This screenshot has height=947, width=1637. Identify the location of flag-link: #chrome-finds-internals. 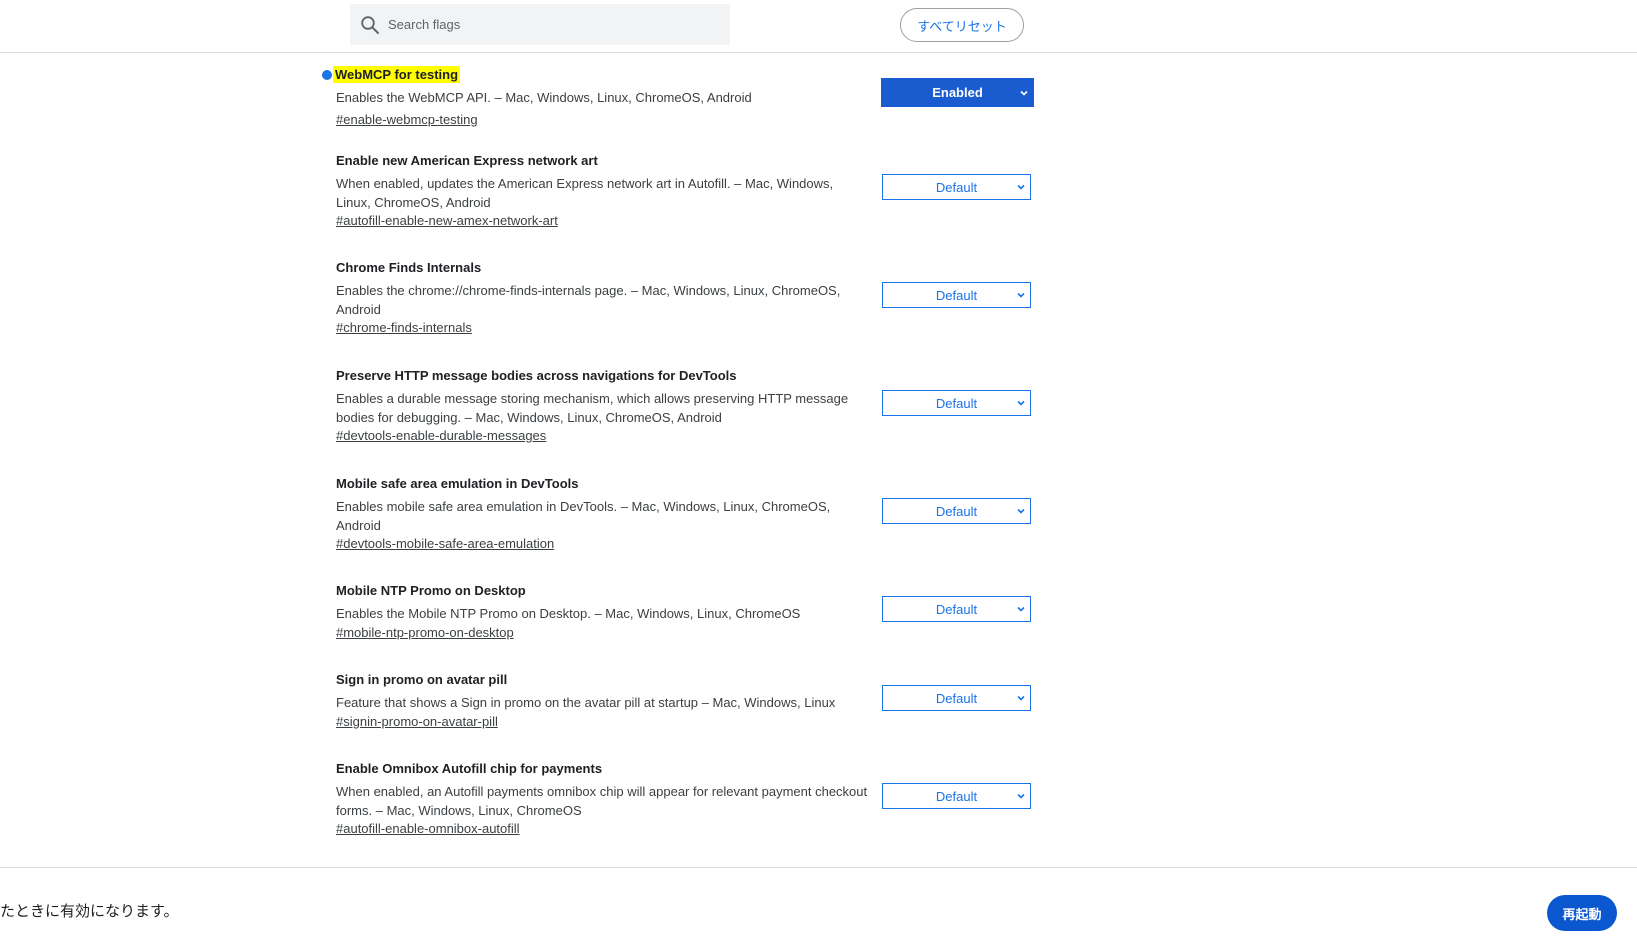
(404, 327).